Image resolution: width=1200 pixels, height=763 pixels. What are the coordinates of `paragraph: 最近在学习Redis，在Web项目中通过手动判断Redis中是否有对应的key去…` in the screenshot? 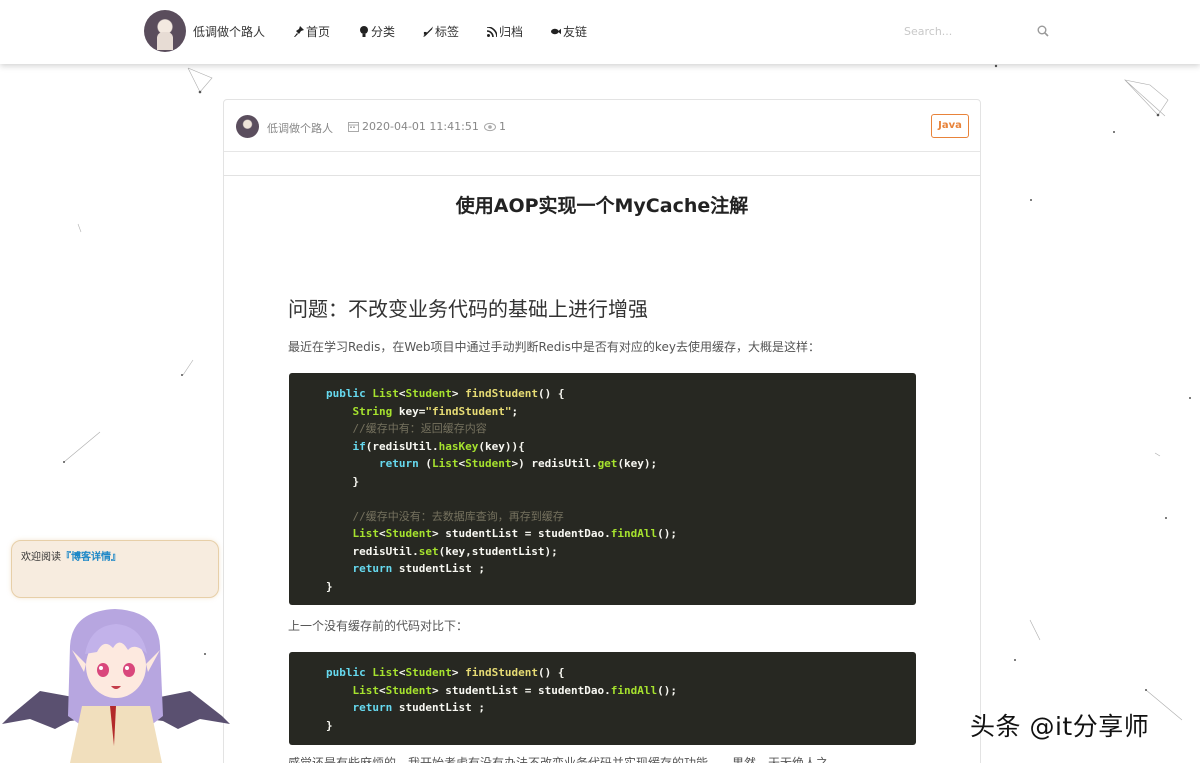 It's located at (554, 347).